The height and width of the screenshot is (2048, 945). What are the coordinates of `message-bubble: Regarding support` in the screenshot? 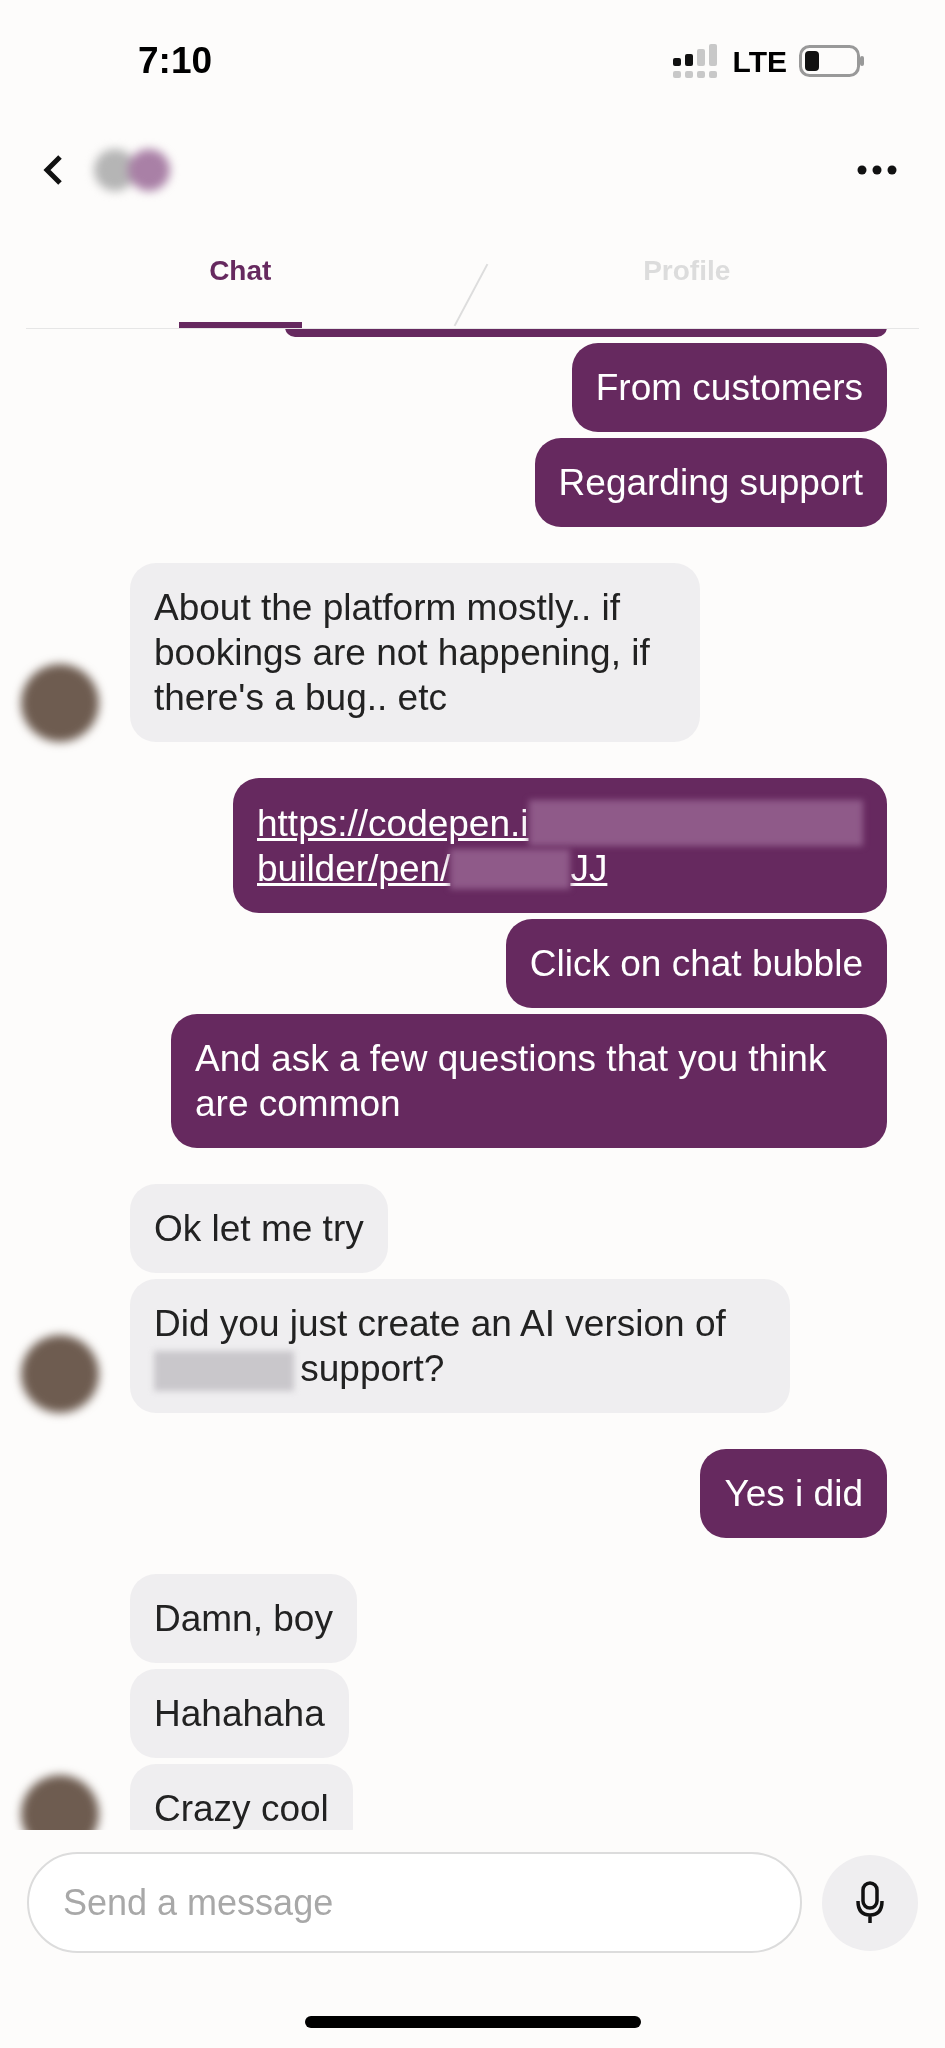 It's located at (710, 482).